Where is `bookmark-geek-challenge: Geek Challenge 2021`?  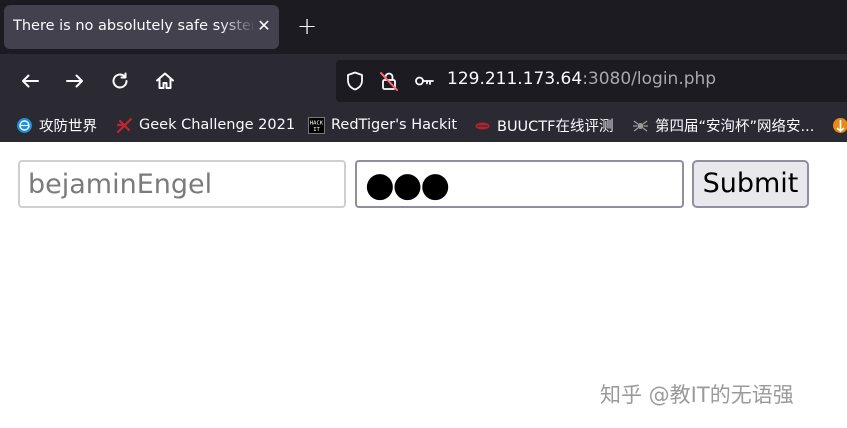
bookmark-geek-challenge: Geek Challenge 2021 is located at coordinates (205, 125).